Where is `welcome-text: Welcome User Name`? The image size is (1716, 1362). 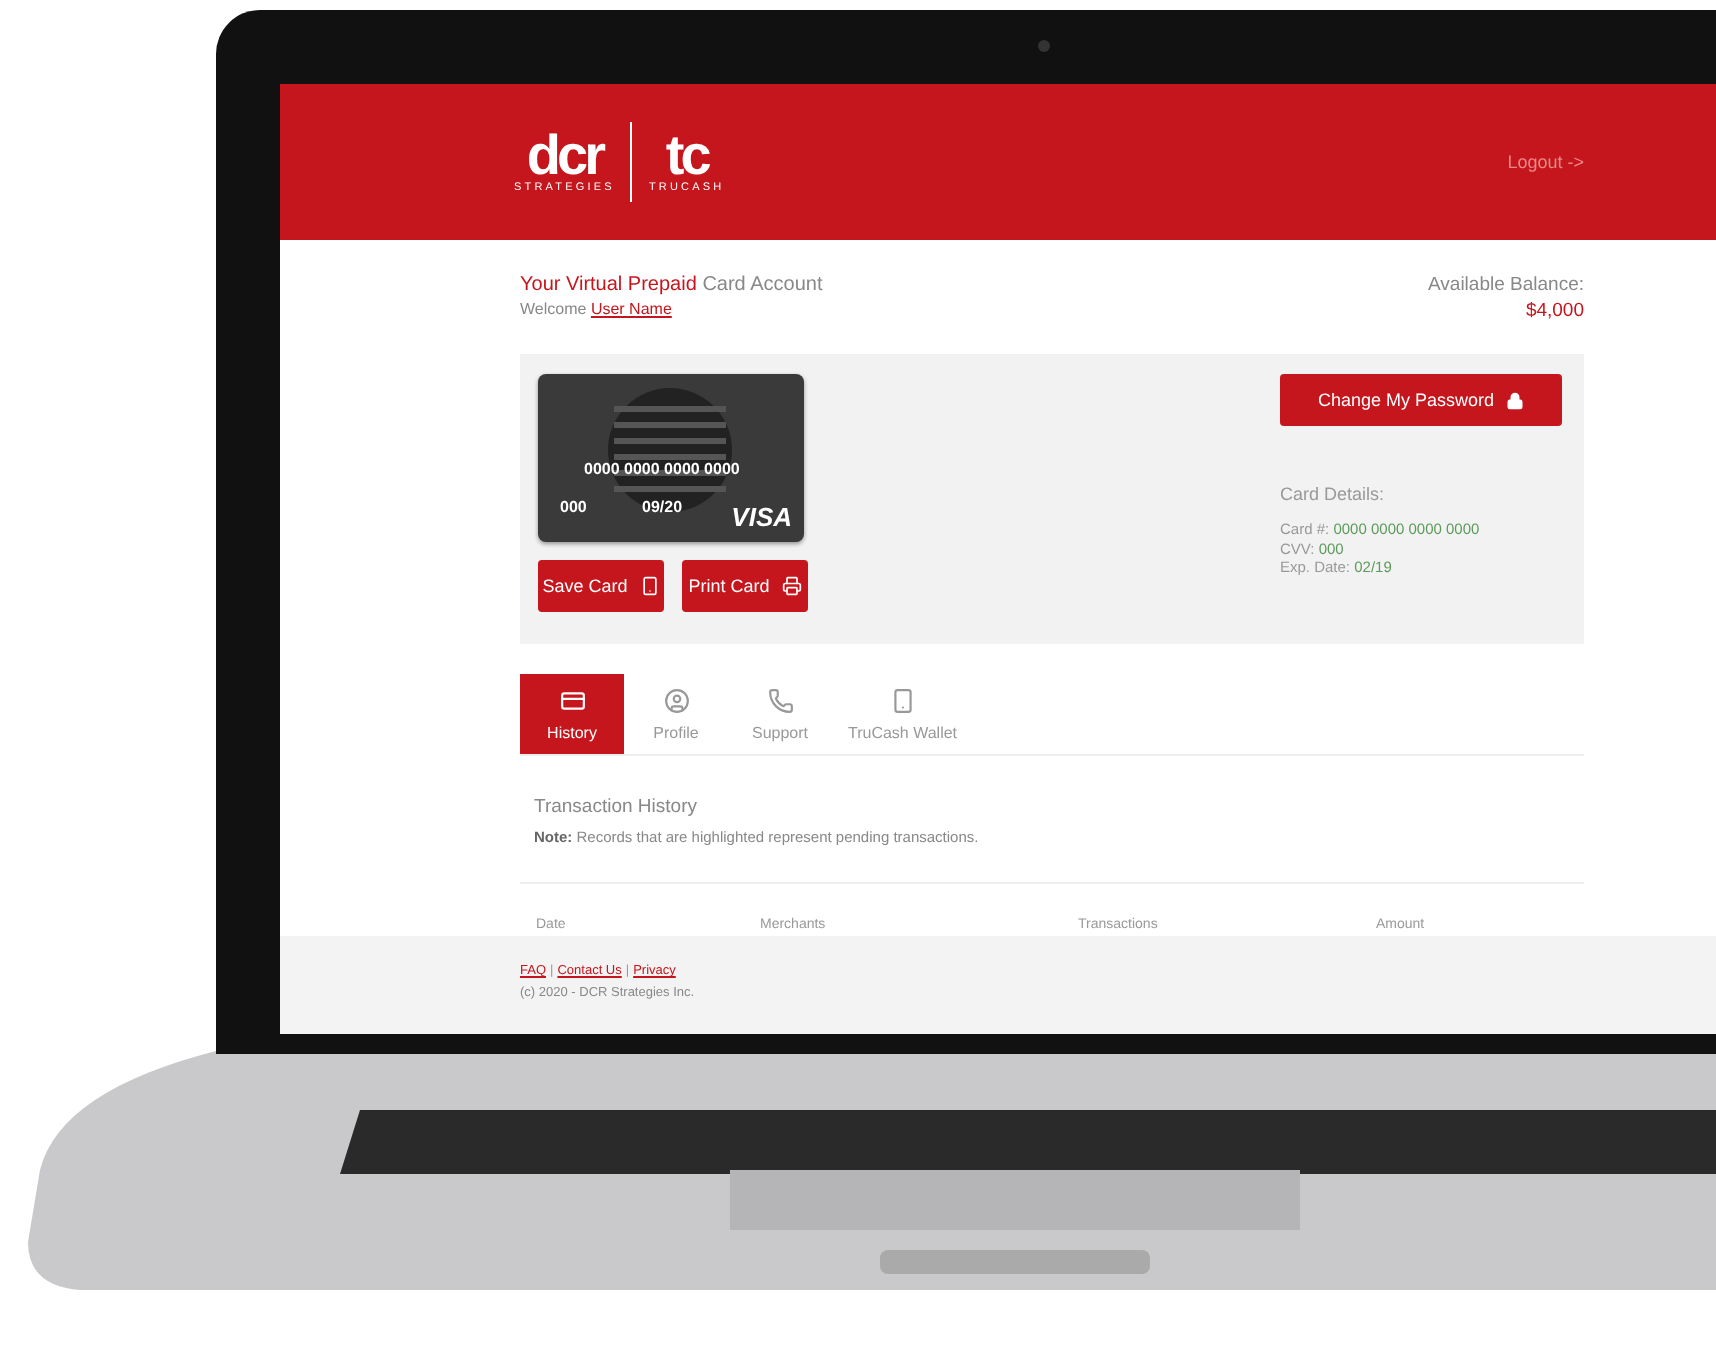
welcome-text: Welcome User Name is located at coordinates (597, 309).